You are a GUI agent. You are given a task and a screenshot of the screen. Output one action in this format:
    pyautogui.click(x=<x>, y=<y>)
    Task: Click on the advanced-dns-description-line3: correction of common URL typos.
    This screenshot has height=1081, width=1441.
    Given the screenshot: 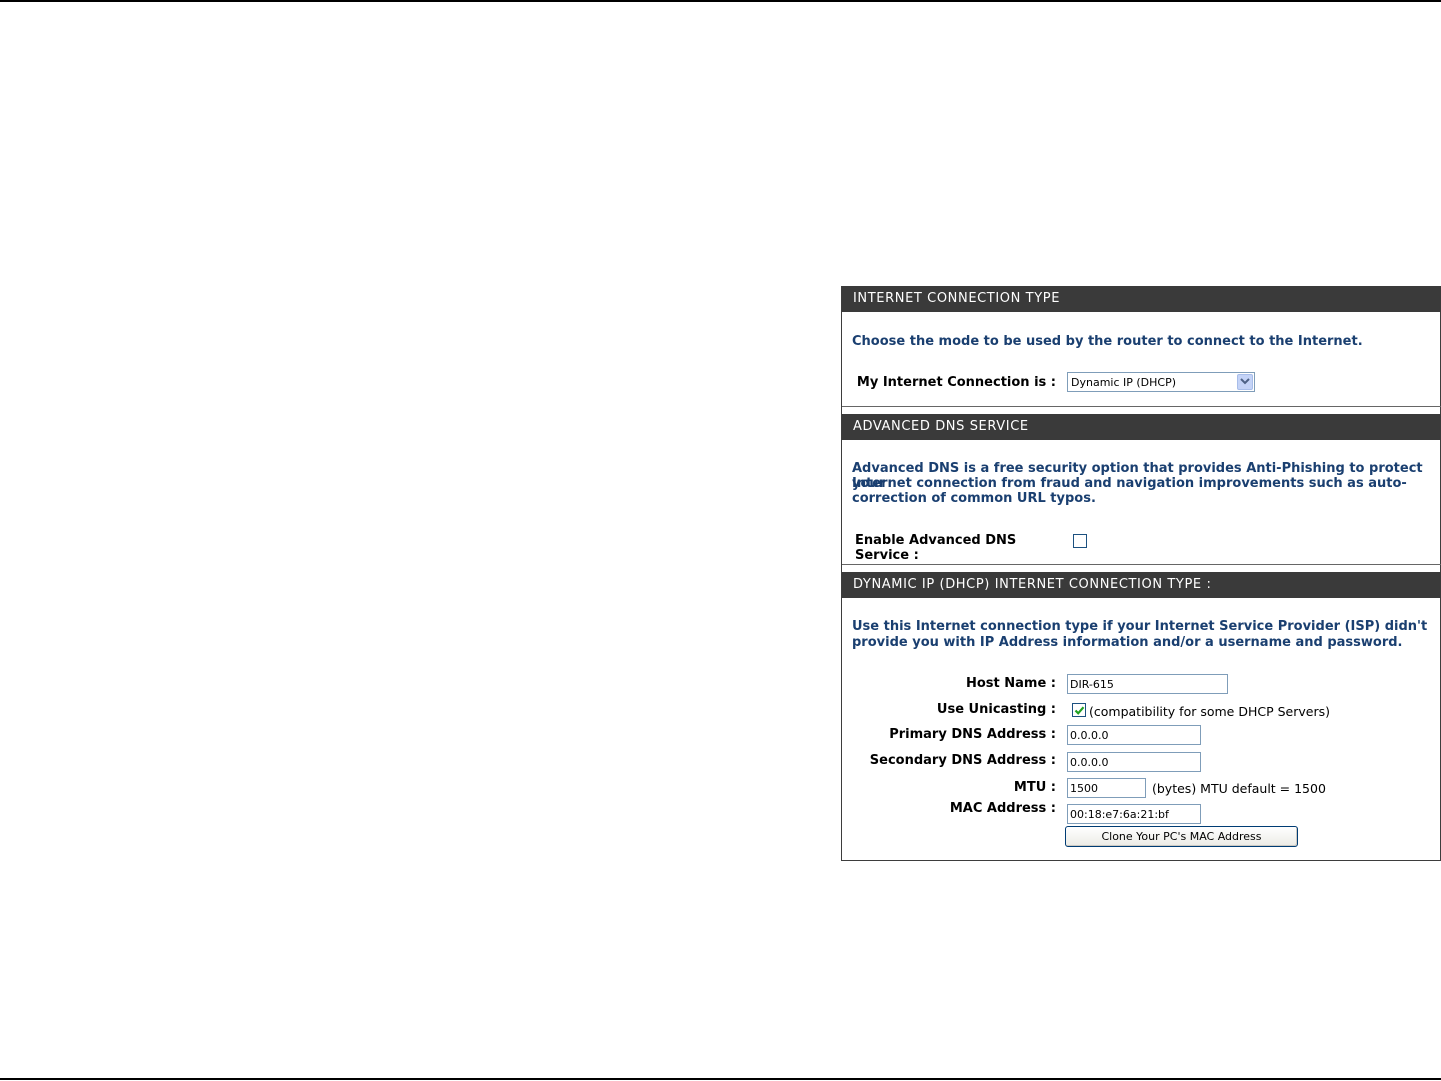 What is the action you would take?
    pyautogui.click(x=974, y=498)
    